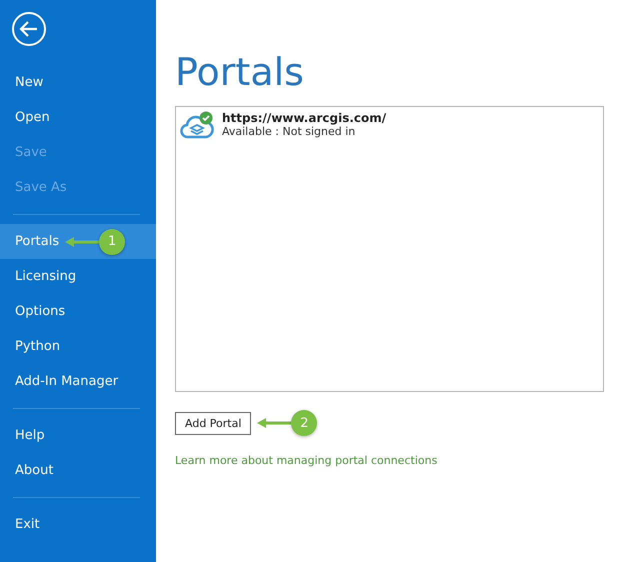 This screenshot has width=630, height=562. What do you see at coordinates (78, 311) in the screenshot?
I see `menu-item: Options` at bounding box center [78, 311].